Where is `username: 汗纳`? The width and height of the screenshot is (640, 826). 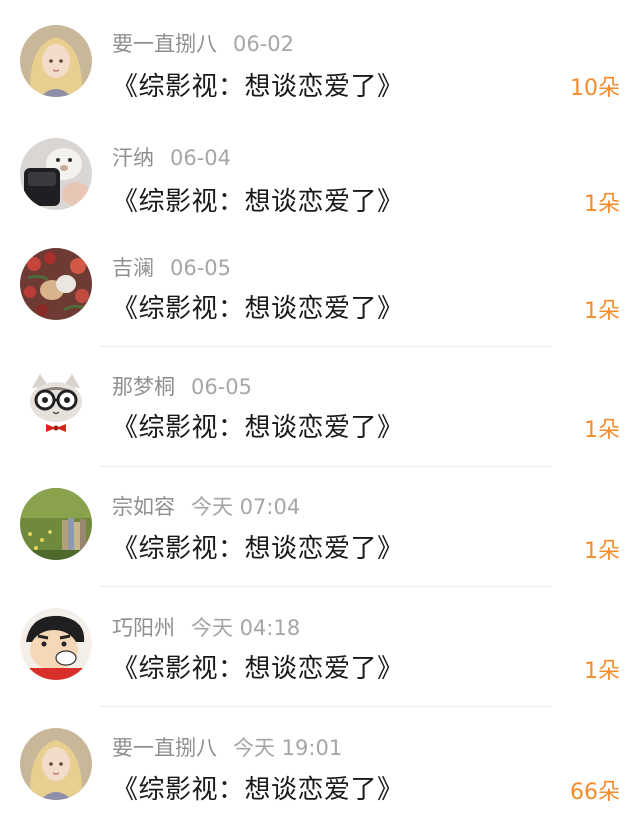 username: 汗纳 is located at coordinates (133, 158).